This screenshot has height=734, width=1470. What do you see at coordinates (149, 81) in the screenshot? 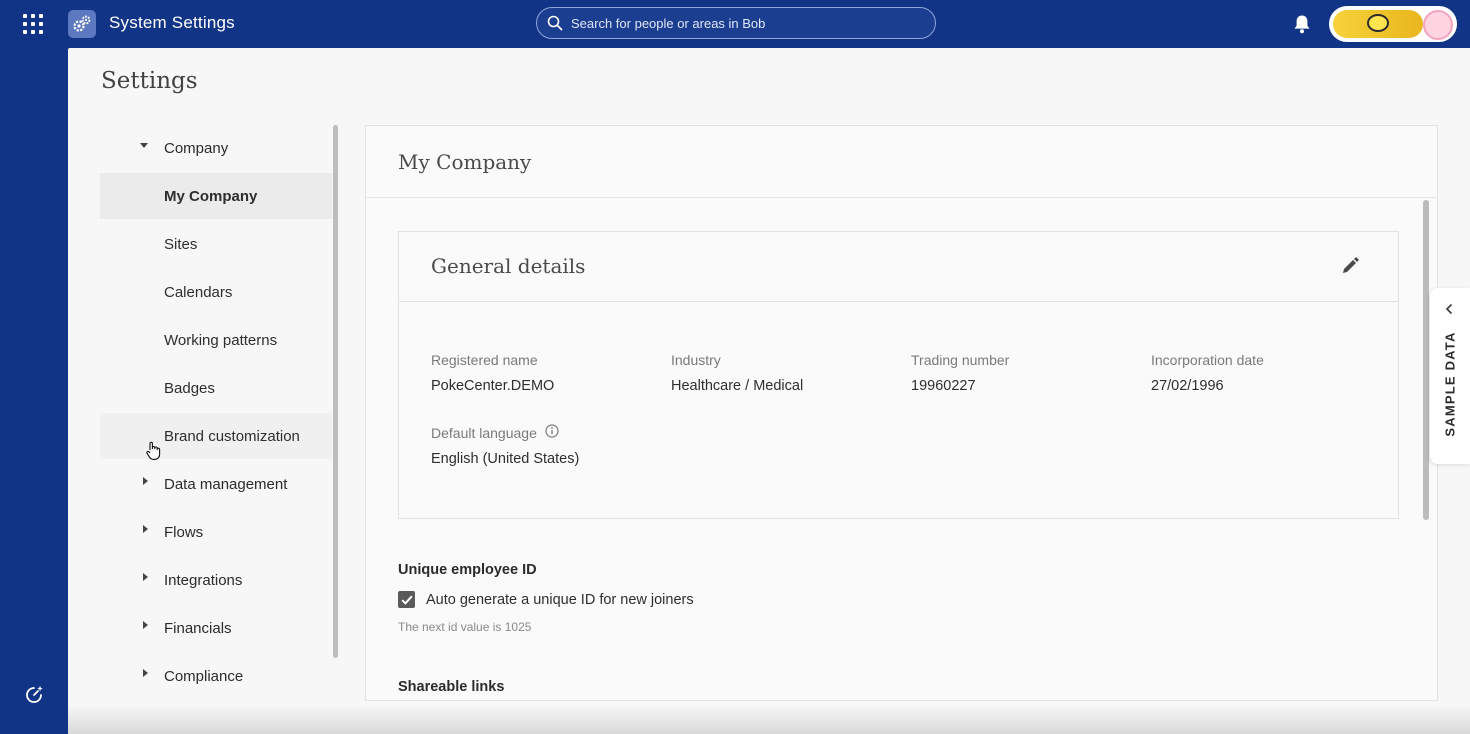
I see `page-title: Settings` at bounding box center [149, 81].